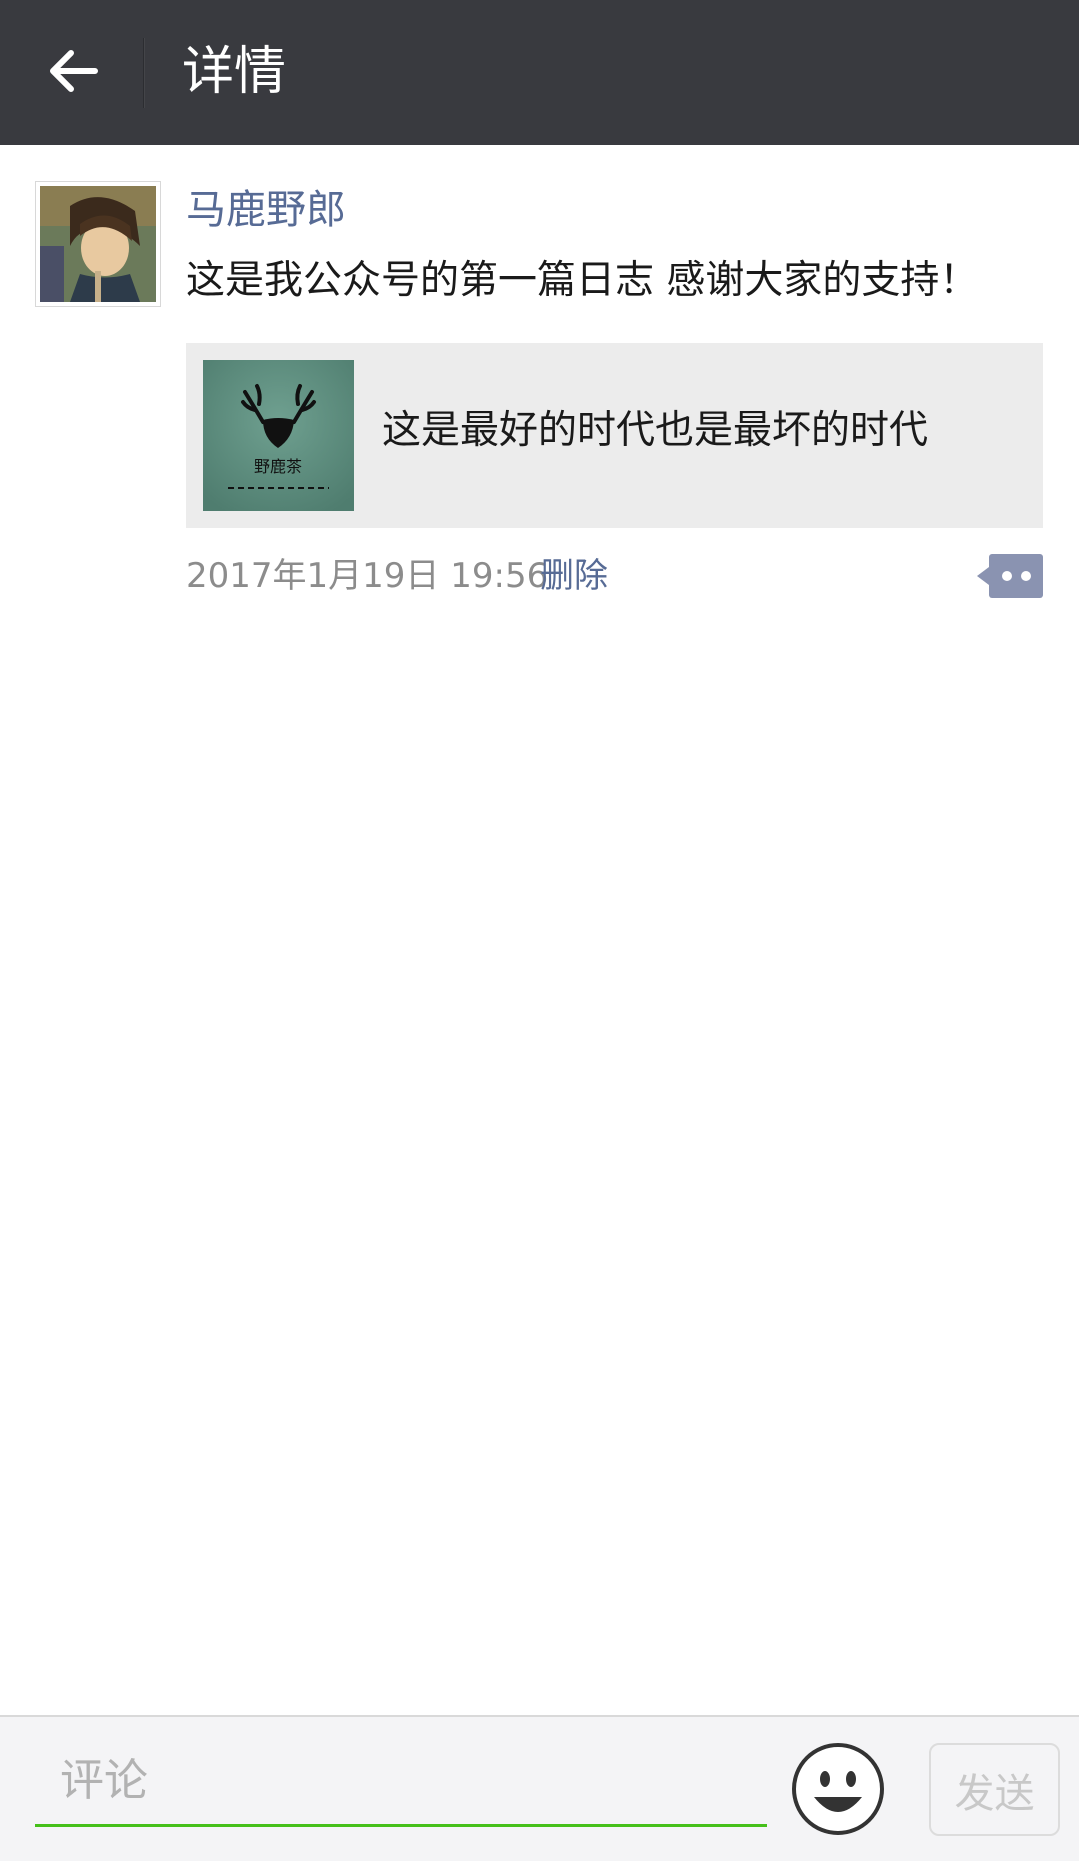 Image resolution: width=1079 pixels, height=1861 pixels. Describe the element at coordinates (367, 576) in the screenshot. I see `post-timestamp: 2017年1月19日 19:56` at that location.